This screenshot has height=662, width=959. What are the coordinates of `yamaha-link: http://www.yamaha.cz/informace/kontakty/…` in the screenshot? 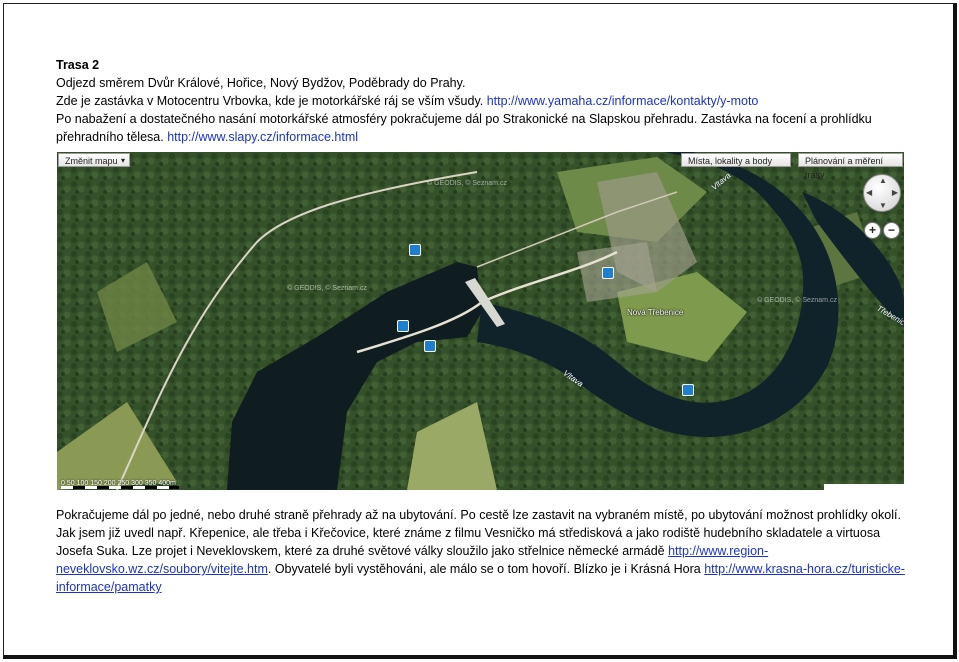 It's located at (623, 101).